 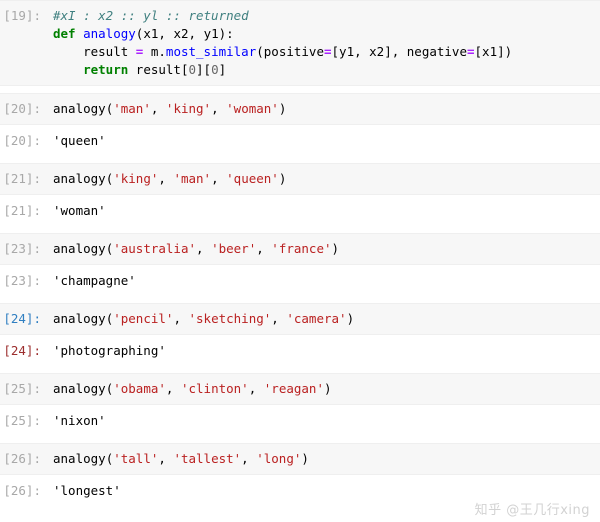 What do you see at coordinates (22, 318) in the screenshot?
I see `input-prompt-label: [24]:` at bounding box center [22, 318].